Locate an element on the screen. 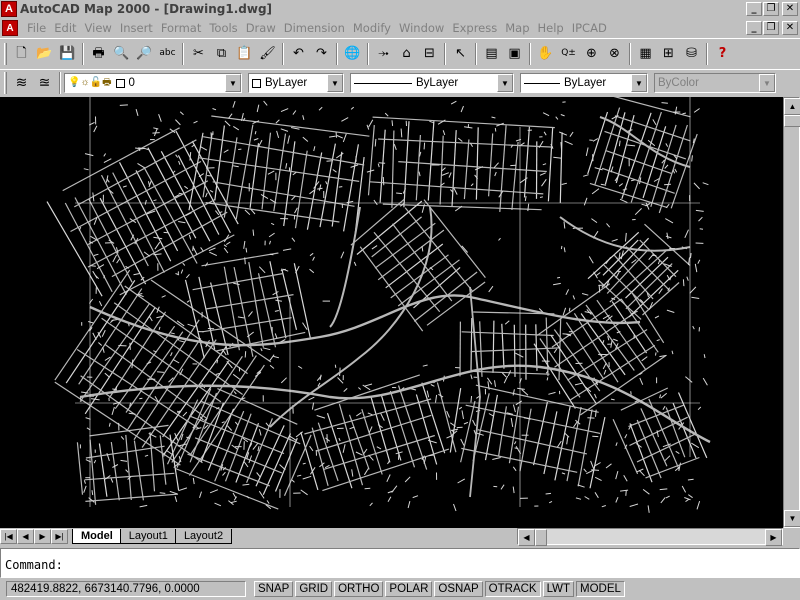  tracking-icon: ⤞ is located at coordinates (383, 54).